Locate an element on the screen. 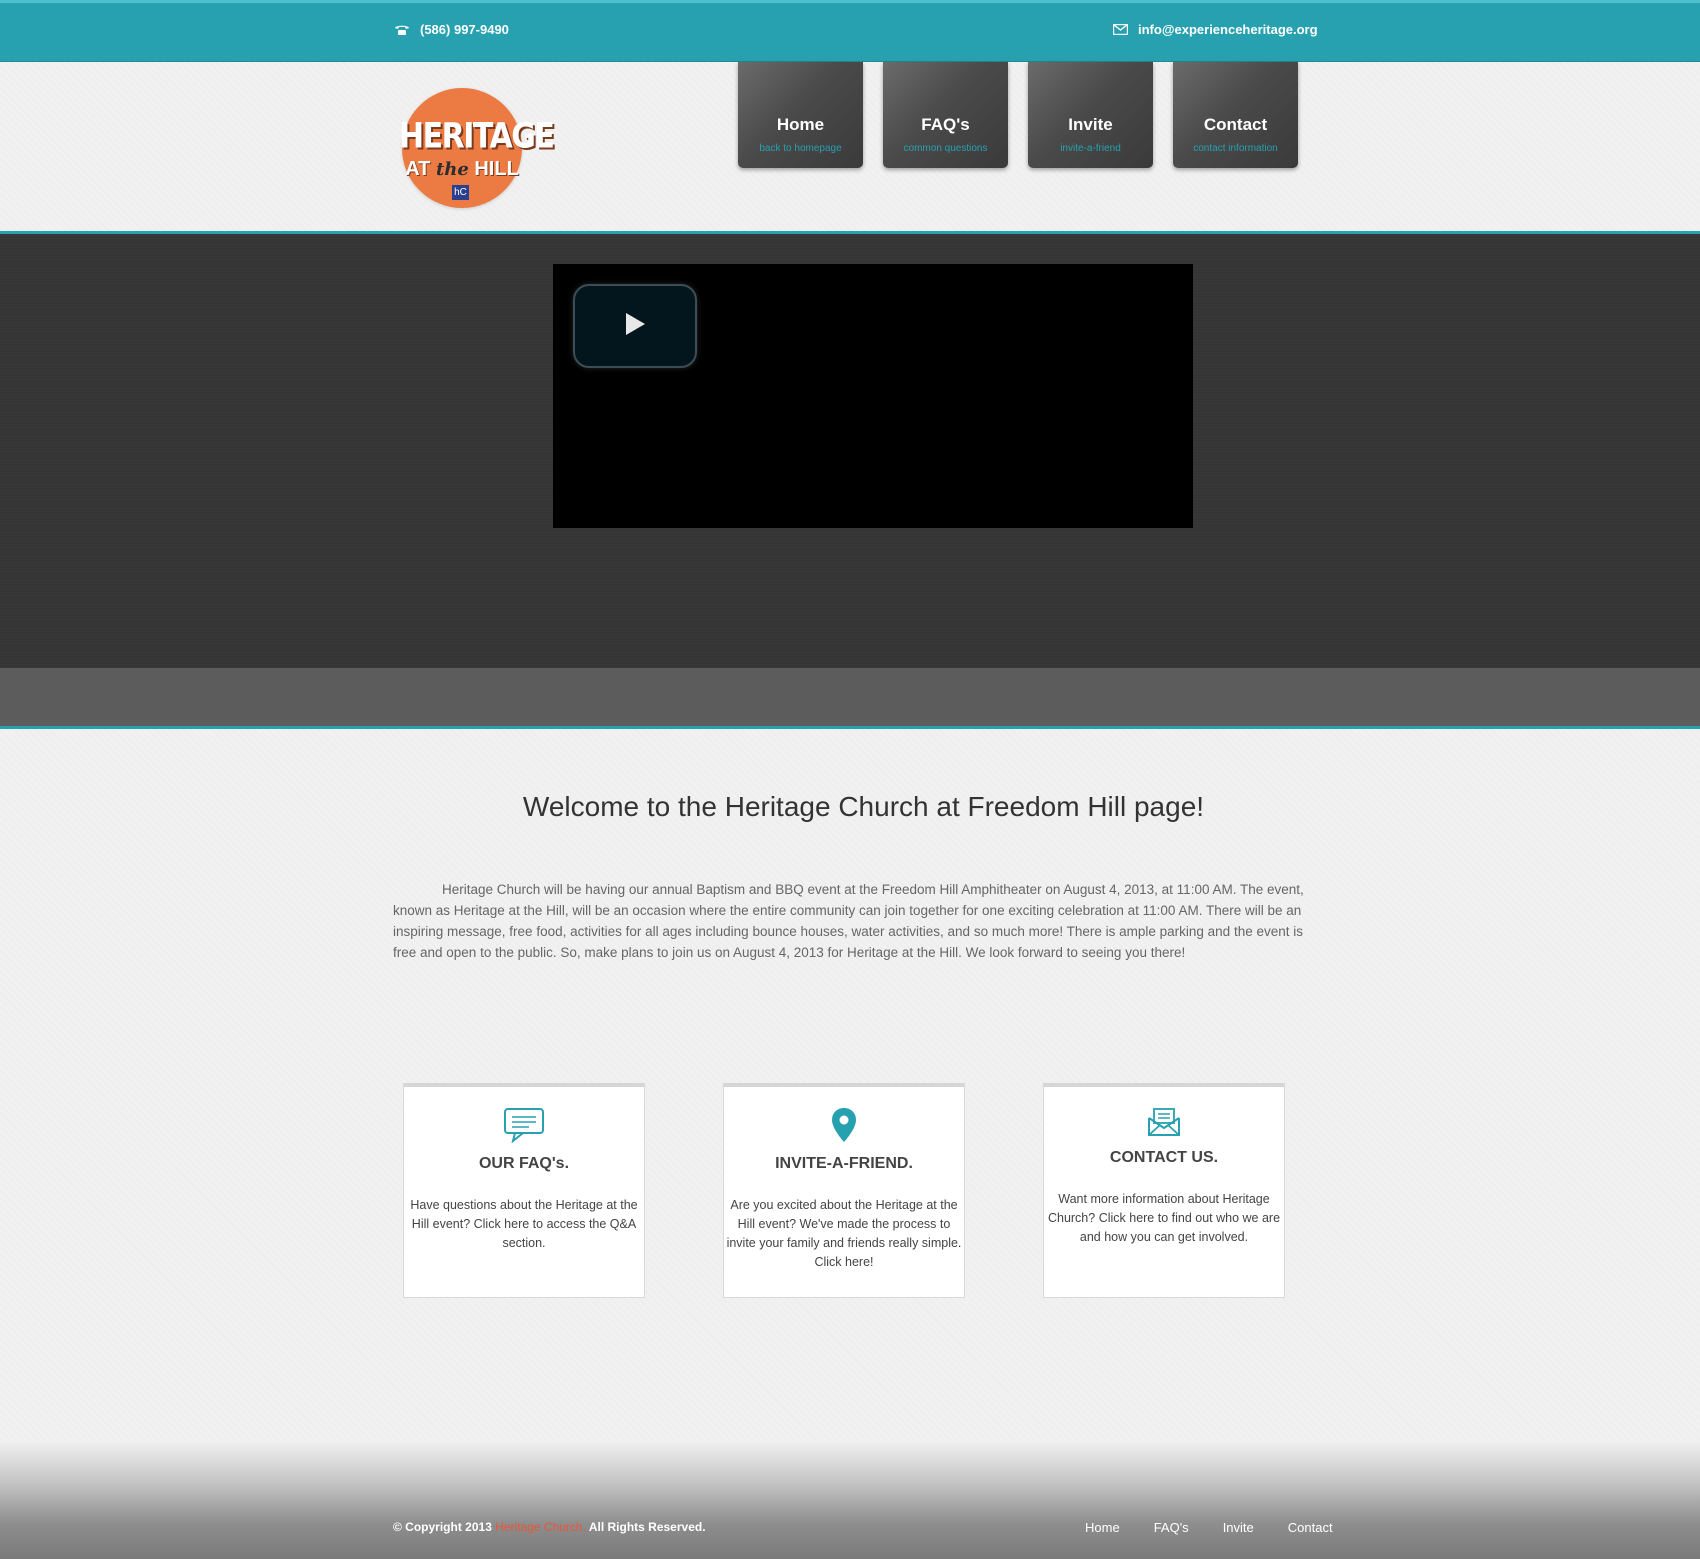 Image resolution: width=1700 pixels, height=1559 pixels. phone-contact: (586) 997-9490 is located at coordinates (451, 29).